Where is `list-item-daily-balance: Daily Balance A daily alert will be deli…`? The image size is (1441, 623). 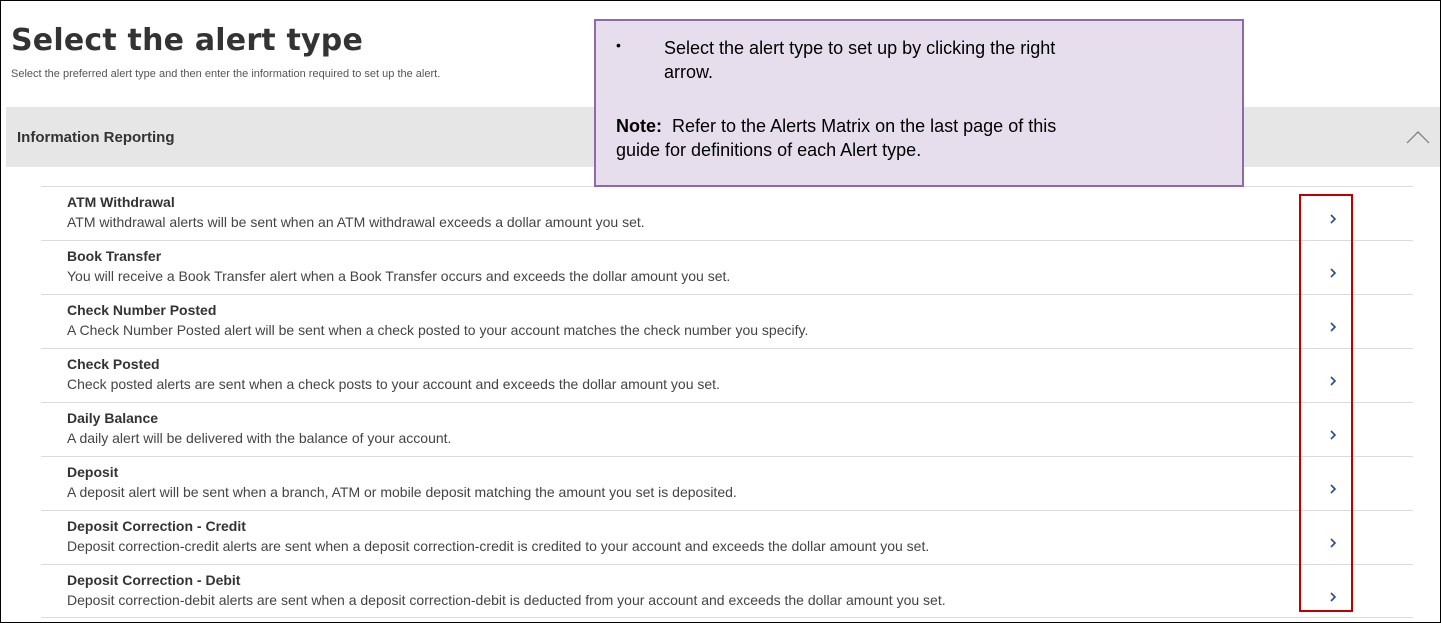
list-item-daily-balance: Daily Balance A daily alert will be deli… is located at coordinates (727, 429).